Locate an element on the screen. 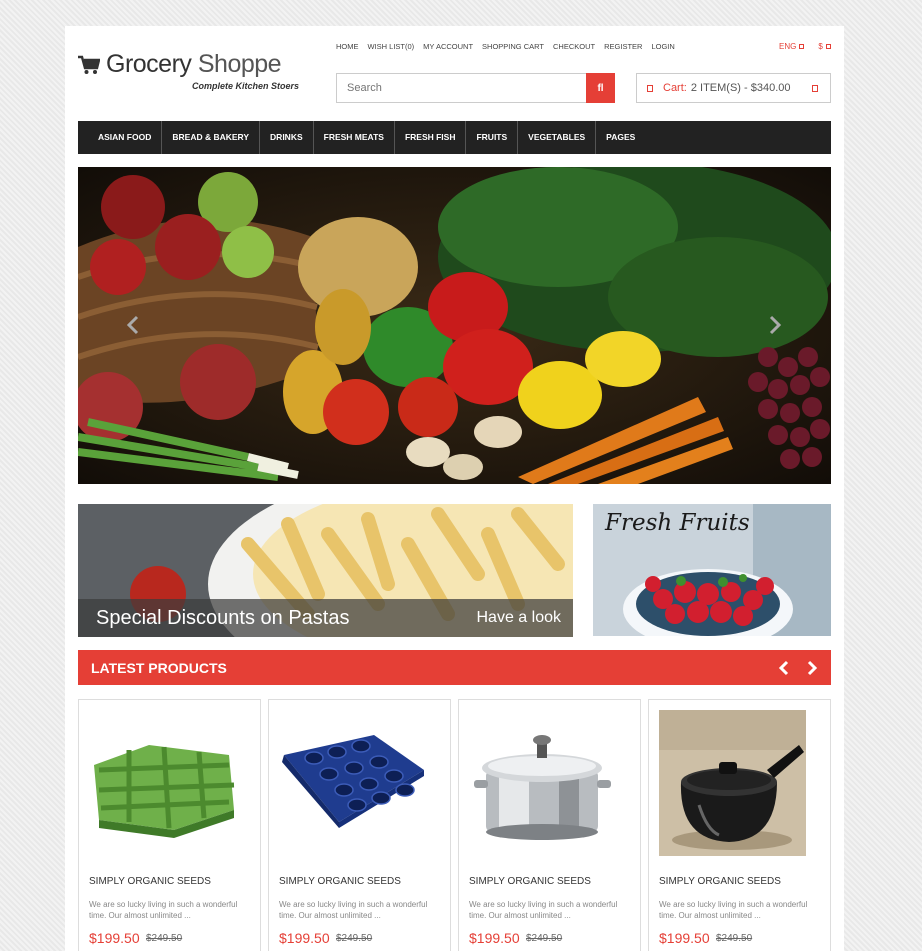 This screenshot has height=951, width=922. nav-item-fruits: FRUITS is located at coordinates (492, 137).